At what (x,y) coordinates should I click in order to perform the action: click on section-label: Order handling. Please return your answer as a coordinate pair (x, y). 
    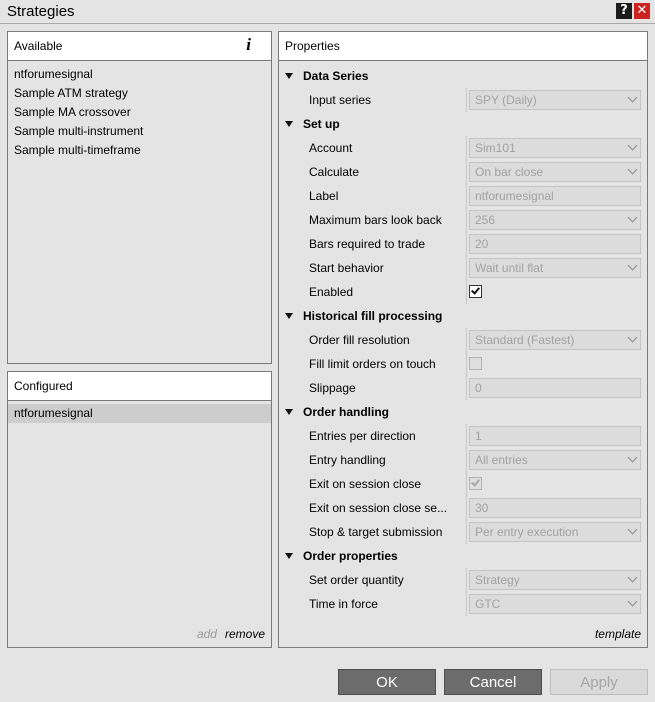
    Looking at the image, I should click on (346, 412).